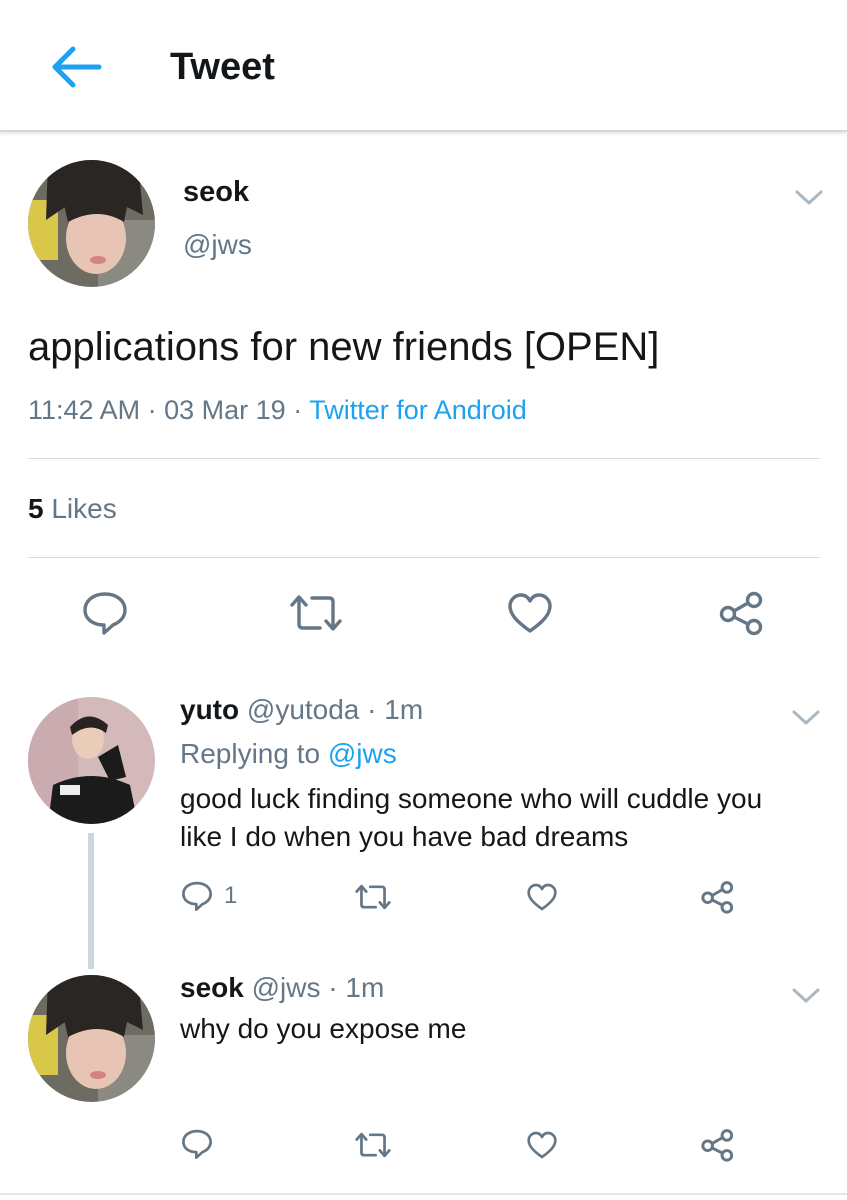  What do you see at coordinates (222, 67) in the screenshot?
I see `page-title: Tweet` at bounding box center [222, 67].